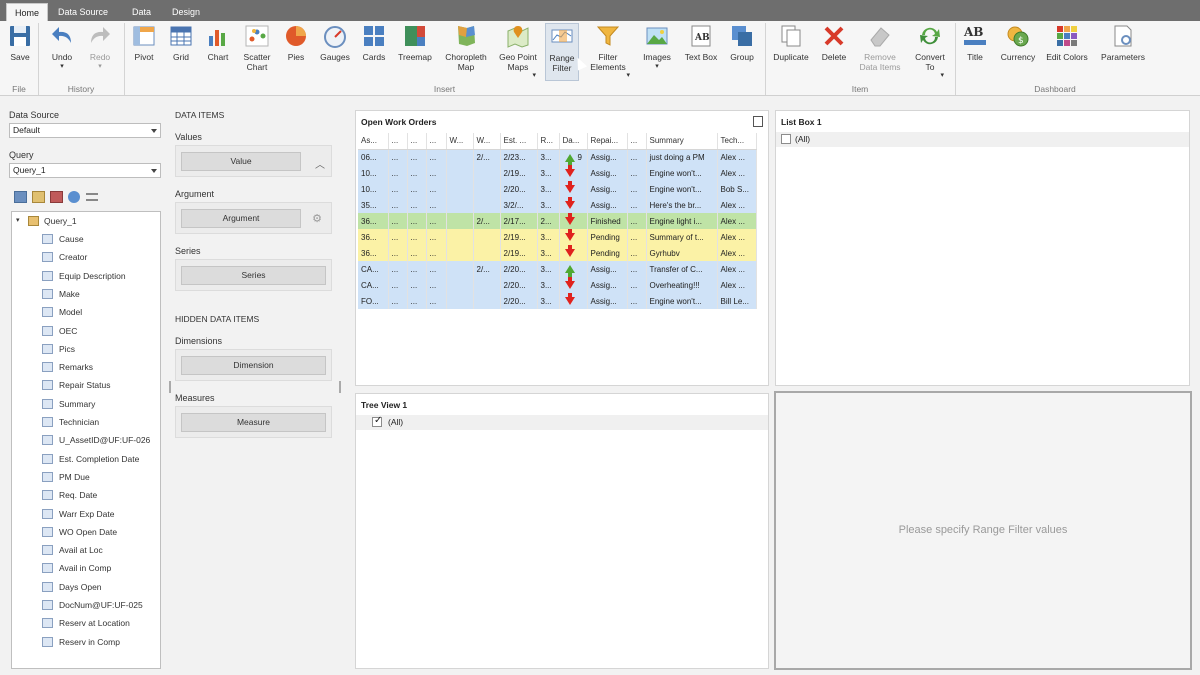 The width and height of the screenshot is (1200, 675). What do you see at coordinates (92, 197) in the screenshot?
I see `group-by-type-icon` at bounding box center [92, 197].